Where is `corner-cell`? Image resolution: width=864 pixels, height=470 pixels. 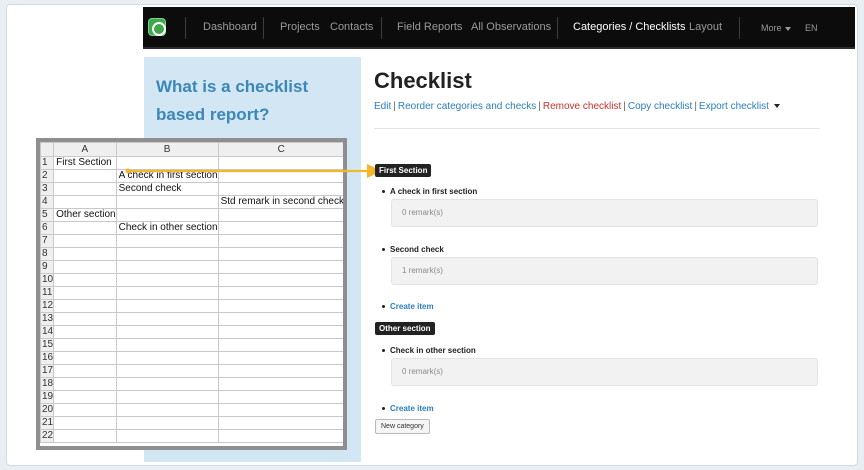
corner-cell is located at coordinates (47, 149).